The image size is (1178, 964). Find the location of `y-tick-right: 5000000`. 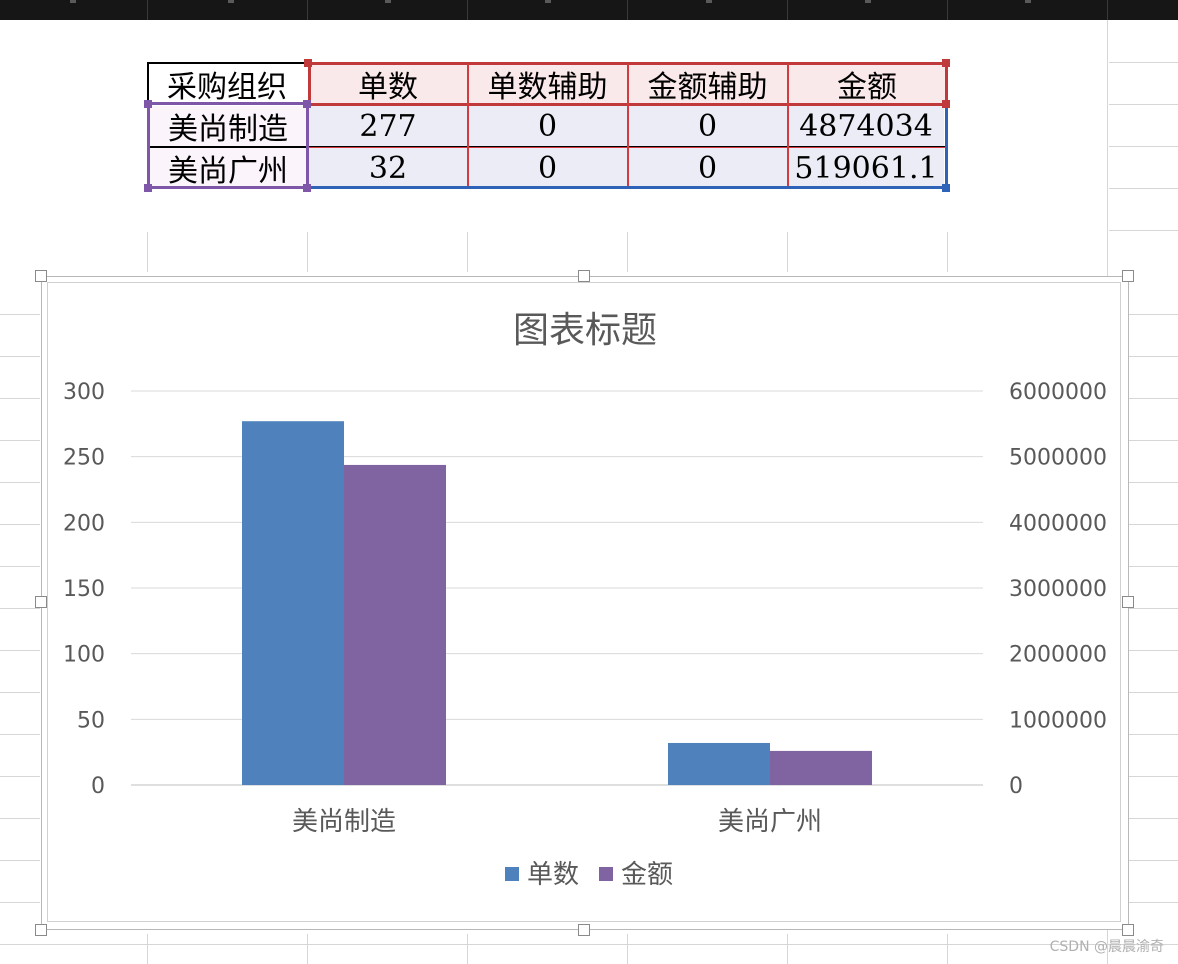

y-tick-right: 5000000 is located at coordinates (1058, 458).